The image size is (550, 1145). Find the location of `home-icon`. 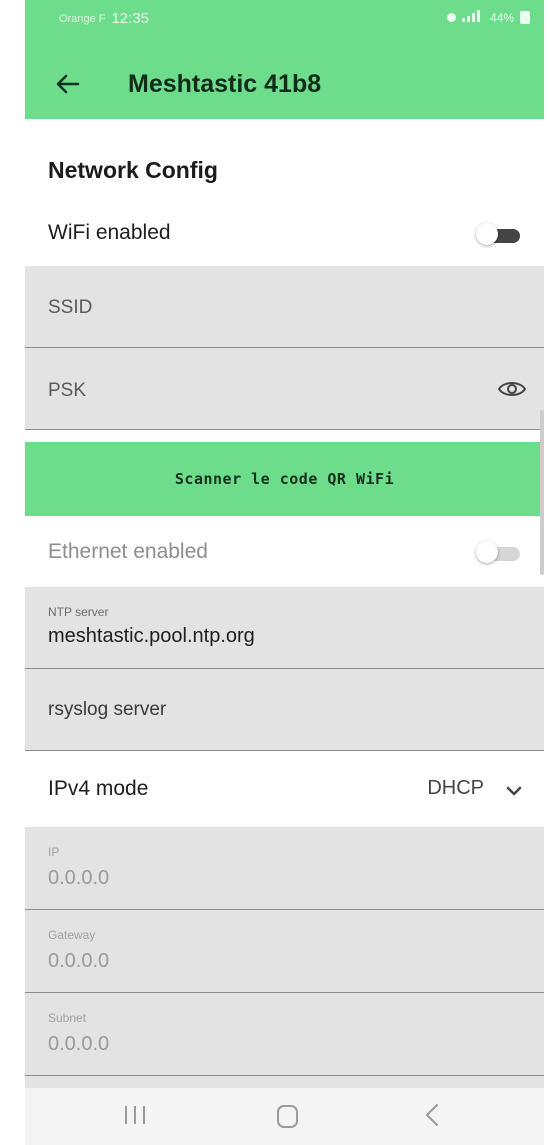

home-icon is located at coordinates (287, 1116).